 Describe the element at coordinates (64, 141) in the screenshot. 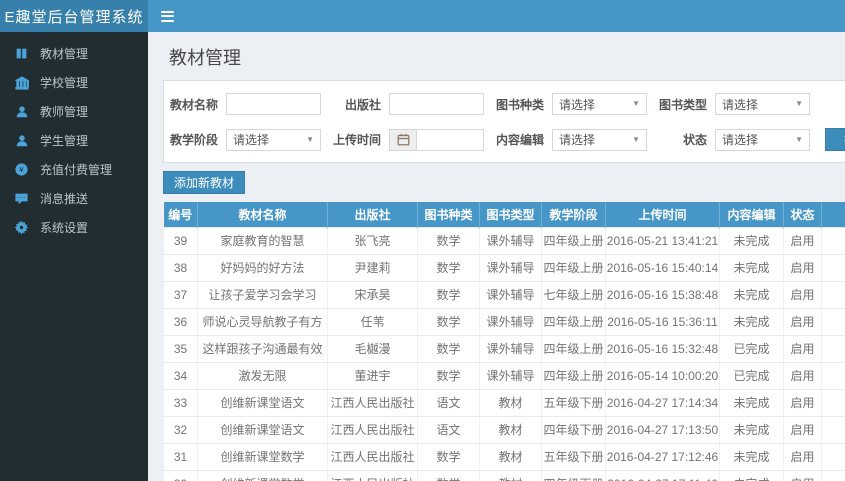

I see `sidebar-item-label: 学生管理` at that location.